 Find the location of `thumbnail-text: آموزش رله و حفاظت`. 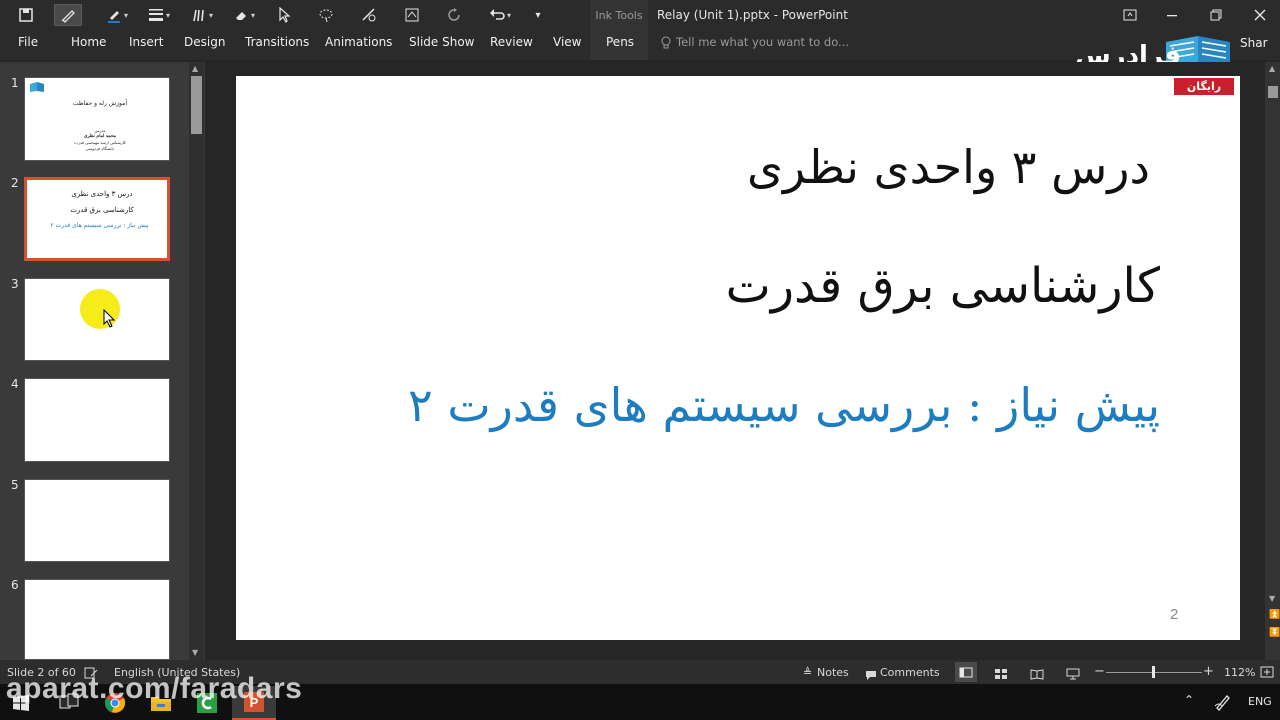

thumbnail-text: آموزش رله و حفاظت is located at coordinates (99, 103).